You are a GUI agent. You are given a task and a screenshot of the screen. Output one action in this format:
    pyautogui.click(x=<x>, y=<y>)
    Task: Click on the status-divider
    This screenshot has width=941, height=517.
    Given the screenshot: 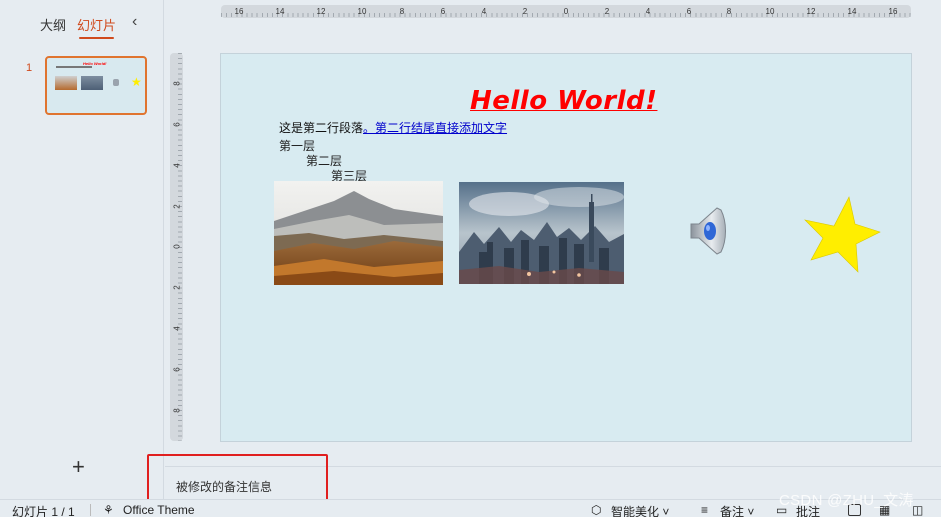 What is the action you would take?
    pyautogui.click(x=90, y=510)
    